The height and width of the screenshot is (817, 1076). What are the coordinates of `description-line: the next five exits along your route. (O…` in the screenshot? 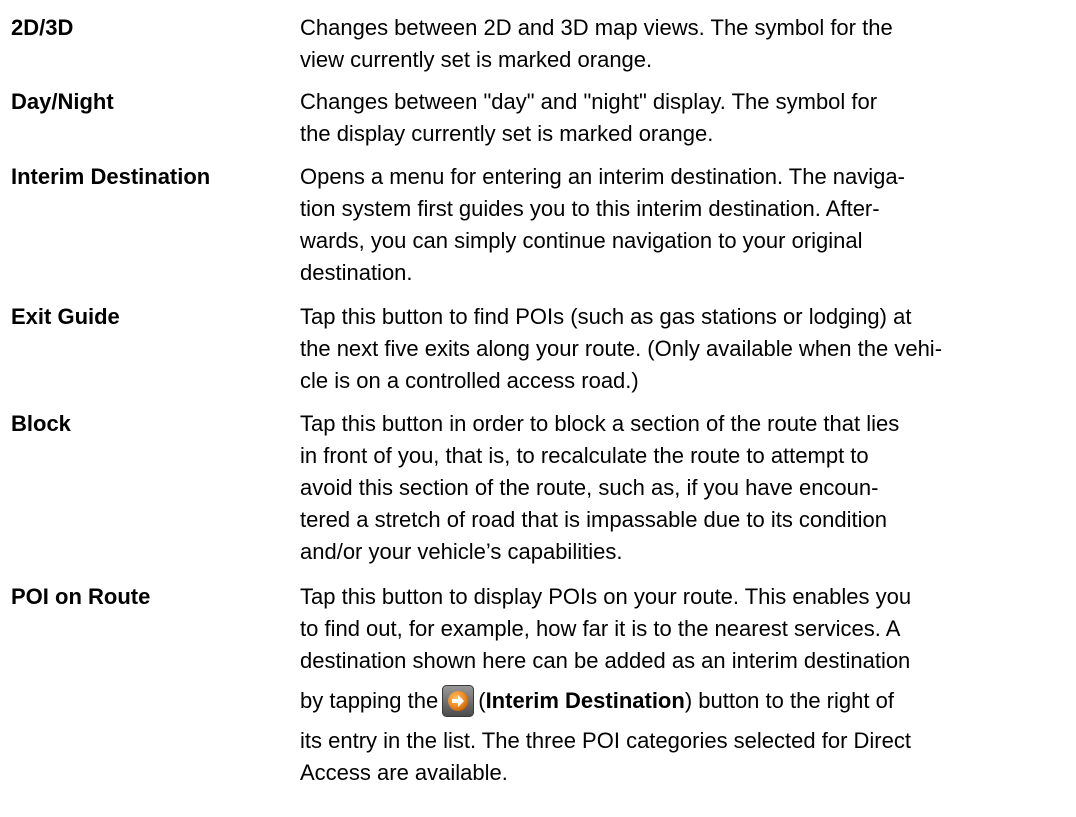 It's located at (621, 348).